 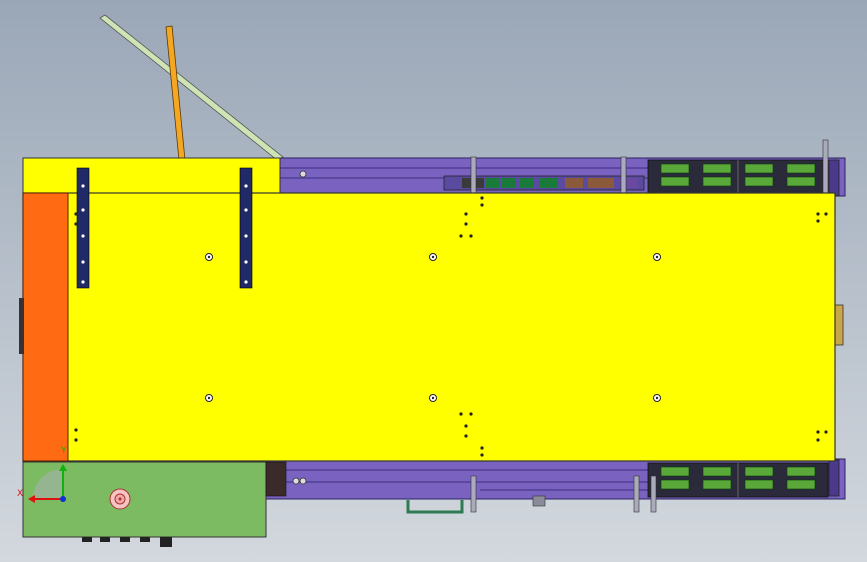 I want to click on right-side-bracket, so click(x=839, y=325).